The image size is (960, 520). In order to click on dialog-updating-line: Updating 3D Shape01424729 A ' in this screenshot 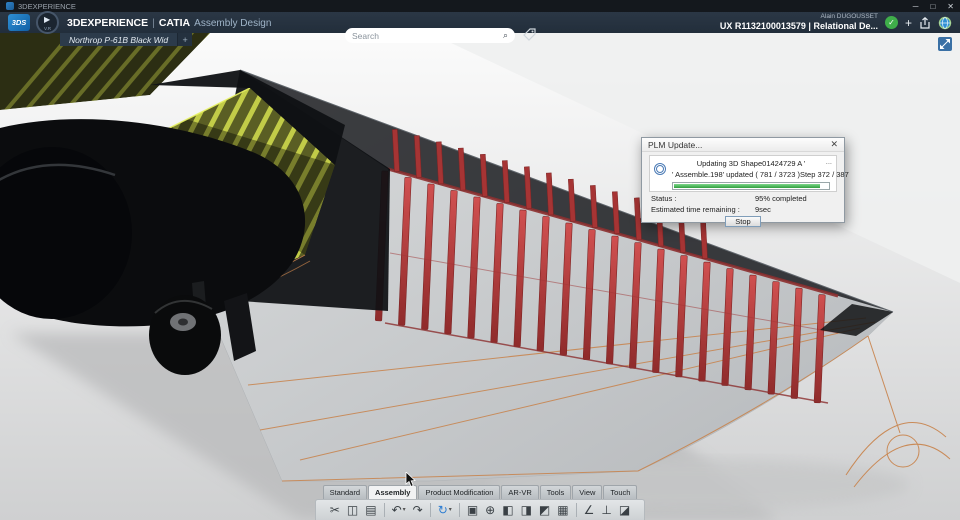, I will do `click(751, 163)`.